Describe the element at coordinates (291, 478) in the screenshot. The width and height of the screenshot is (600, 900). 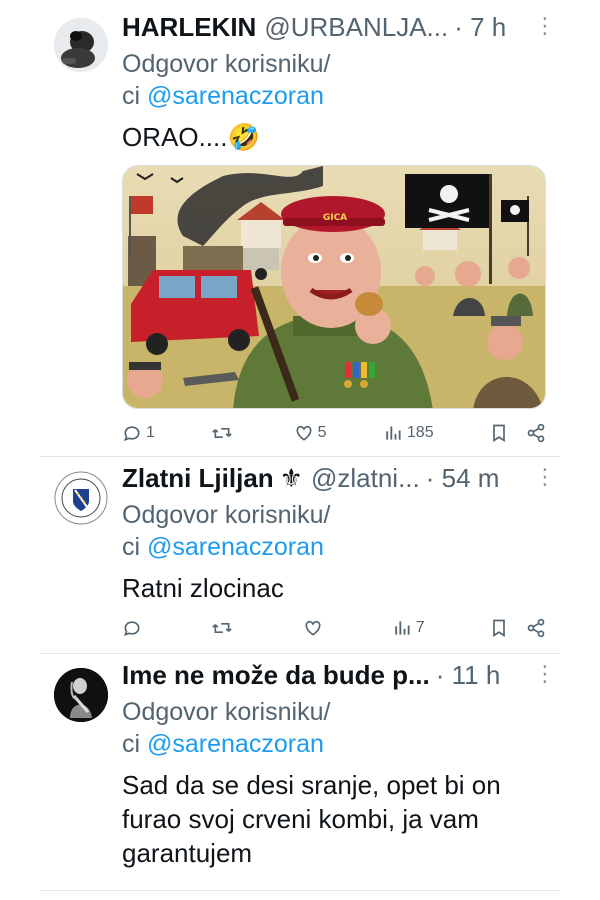
I see `fleur-de-lis-icon: ⚜` at that location.